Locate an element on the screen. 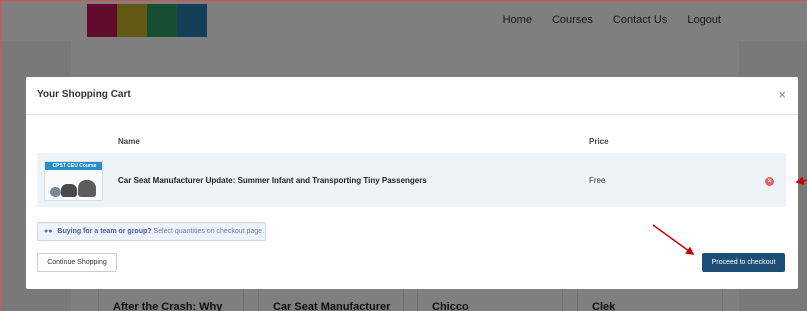  close-icon: × is located at coordinates (782, 94).